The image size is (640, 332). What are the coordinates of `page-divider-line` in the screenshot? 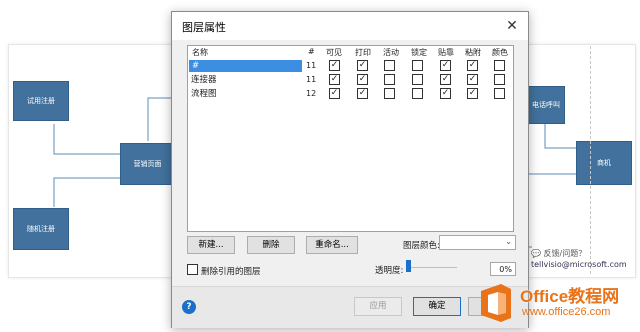 It's located at (590, 160).